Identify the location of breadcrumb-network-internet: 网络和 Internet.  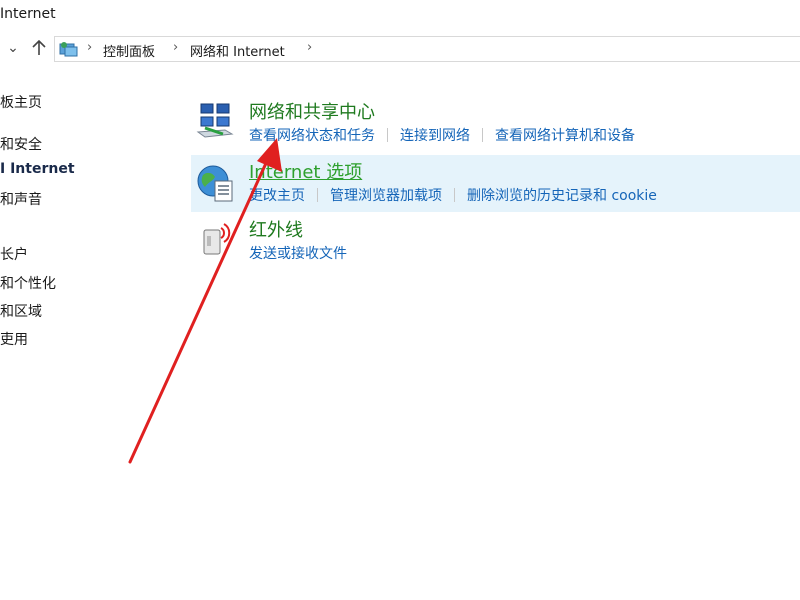
(237, 50).